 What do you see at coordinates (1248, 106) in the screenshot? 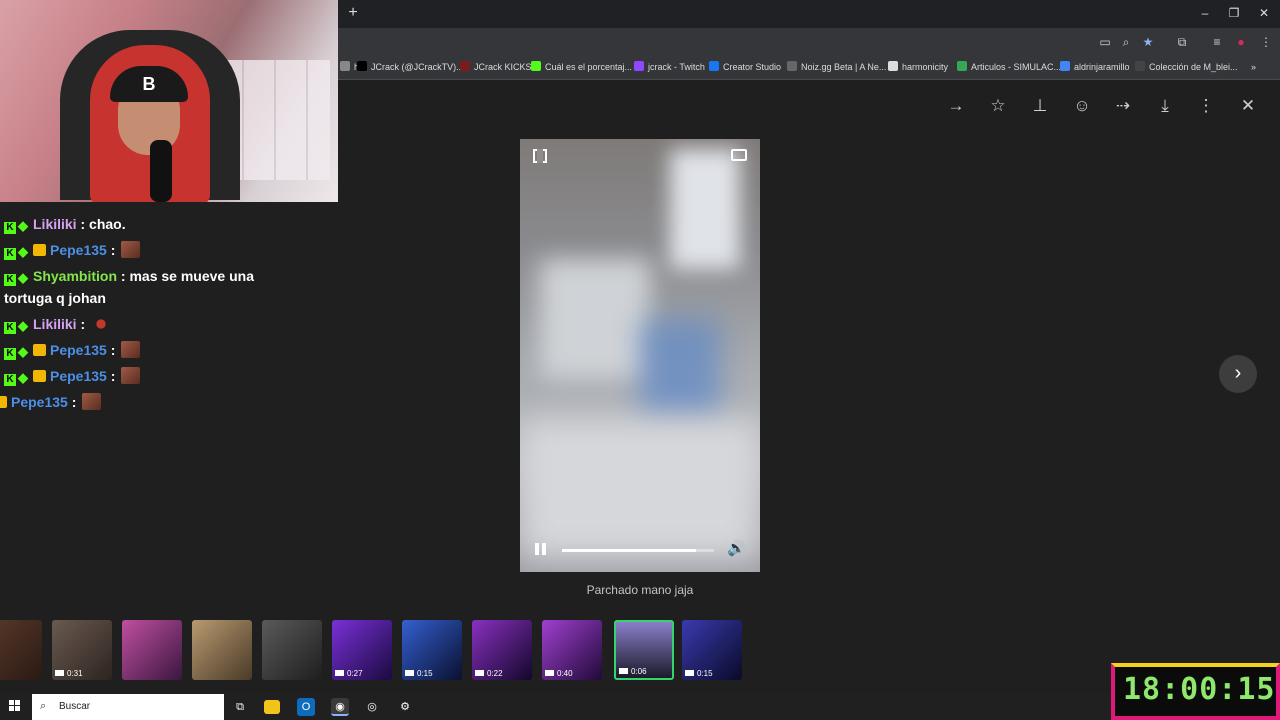
I see `close-icon: ✕` at bounding box center [1248, 106].